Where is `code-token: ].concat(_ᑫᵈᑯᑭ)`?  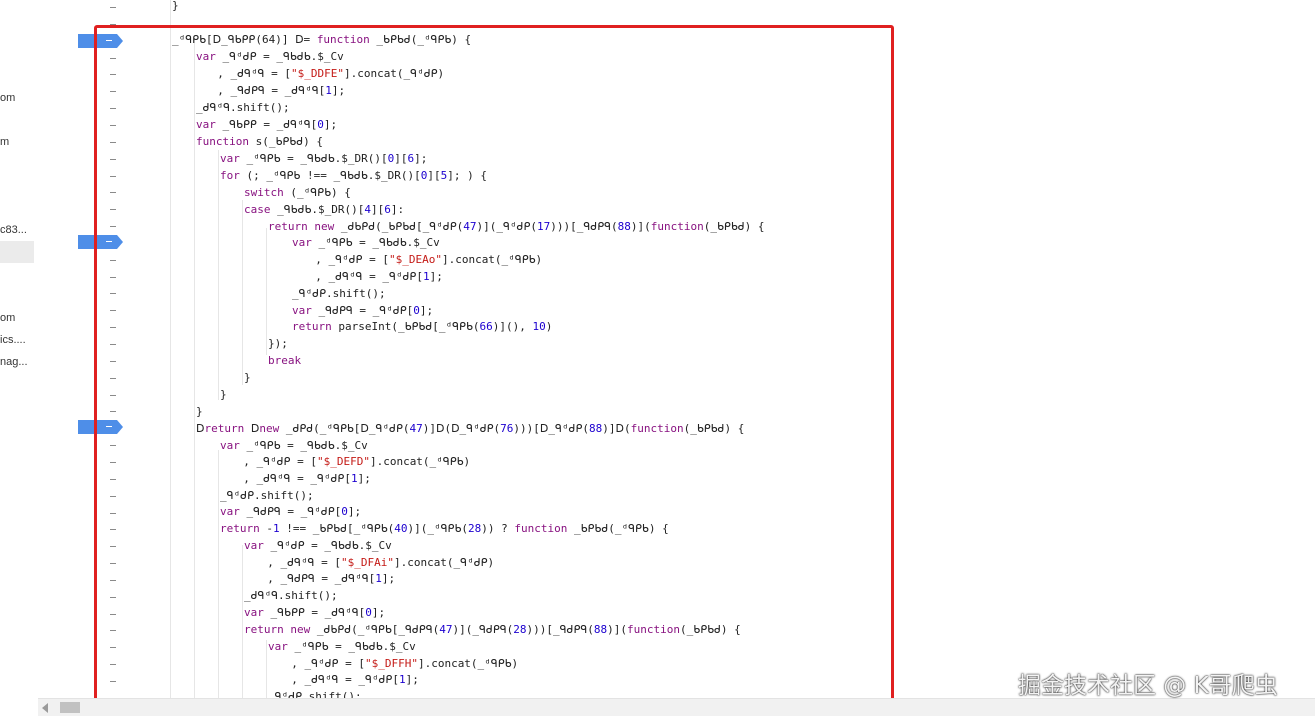 code-token: ].concat(_ᑫᵈᑯᑭ) is located at coordinates (394, 73).